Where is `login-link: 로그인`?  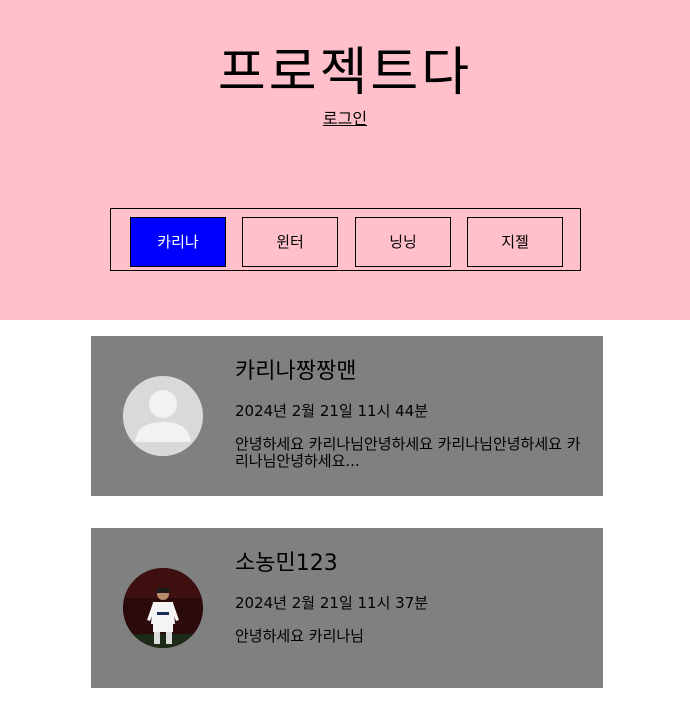
login-link: 로그인 is located at coordinates (345, 118).